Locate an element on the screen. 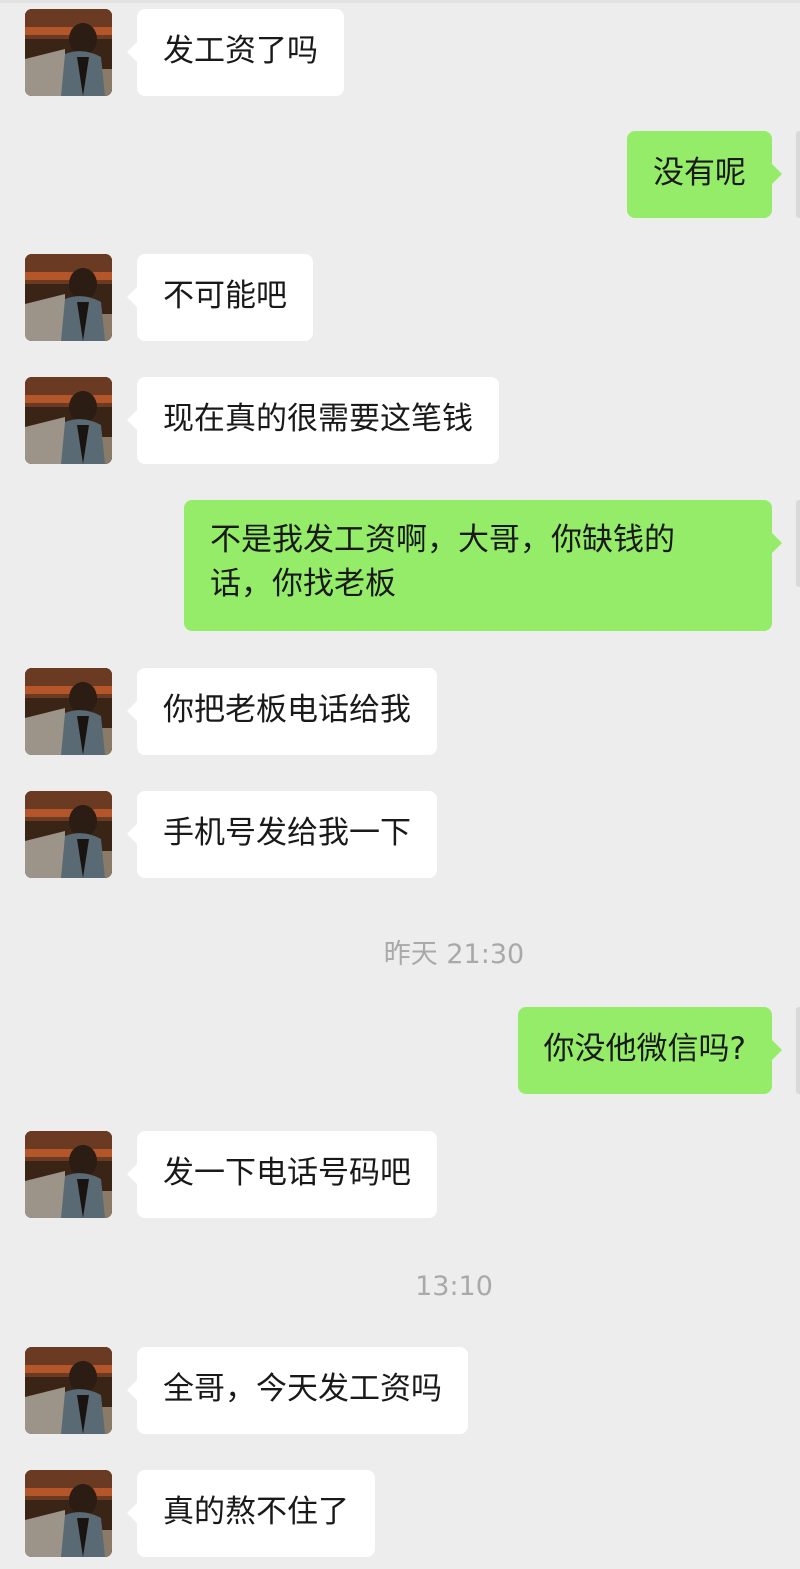  incoming-message-bubble: 发工资了吗 is located at coordinates (235, 52).